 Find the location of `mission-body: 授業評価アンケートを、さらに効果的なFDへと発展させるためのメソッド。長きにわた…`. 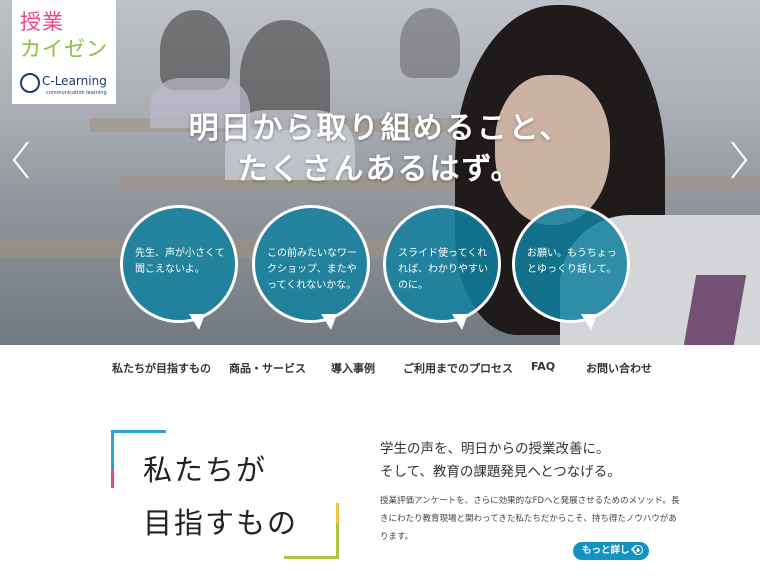

mission-body: 授業評価アンケートを、さらに効果的なFDへと発展させるためのメソッド。長きにわた… is located at coordinates (530, 519).